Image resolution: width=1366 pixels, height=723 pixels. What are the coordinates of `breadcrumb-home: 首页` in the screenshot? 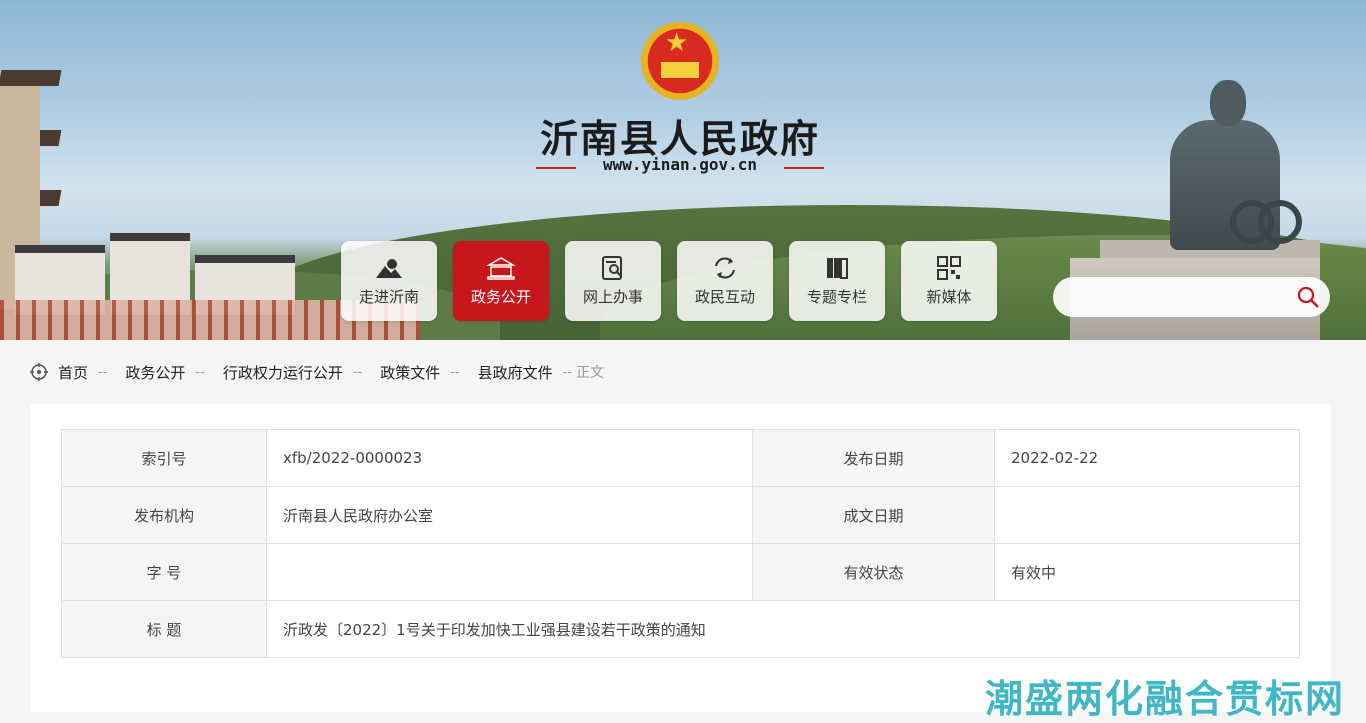 It's located at (73, 372).